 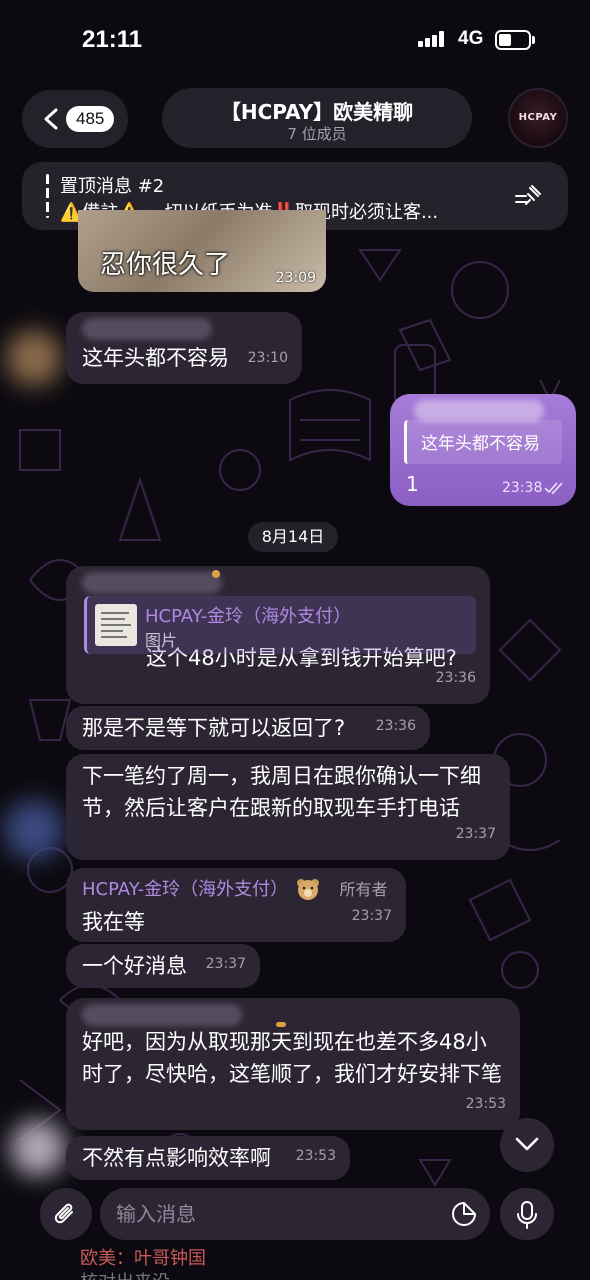 What do you see at coordinates (293, 537) in the screenshot?
I see `date-divider: 8月14日` at bounding box center [293, 537].